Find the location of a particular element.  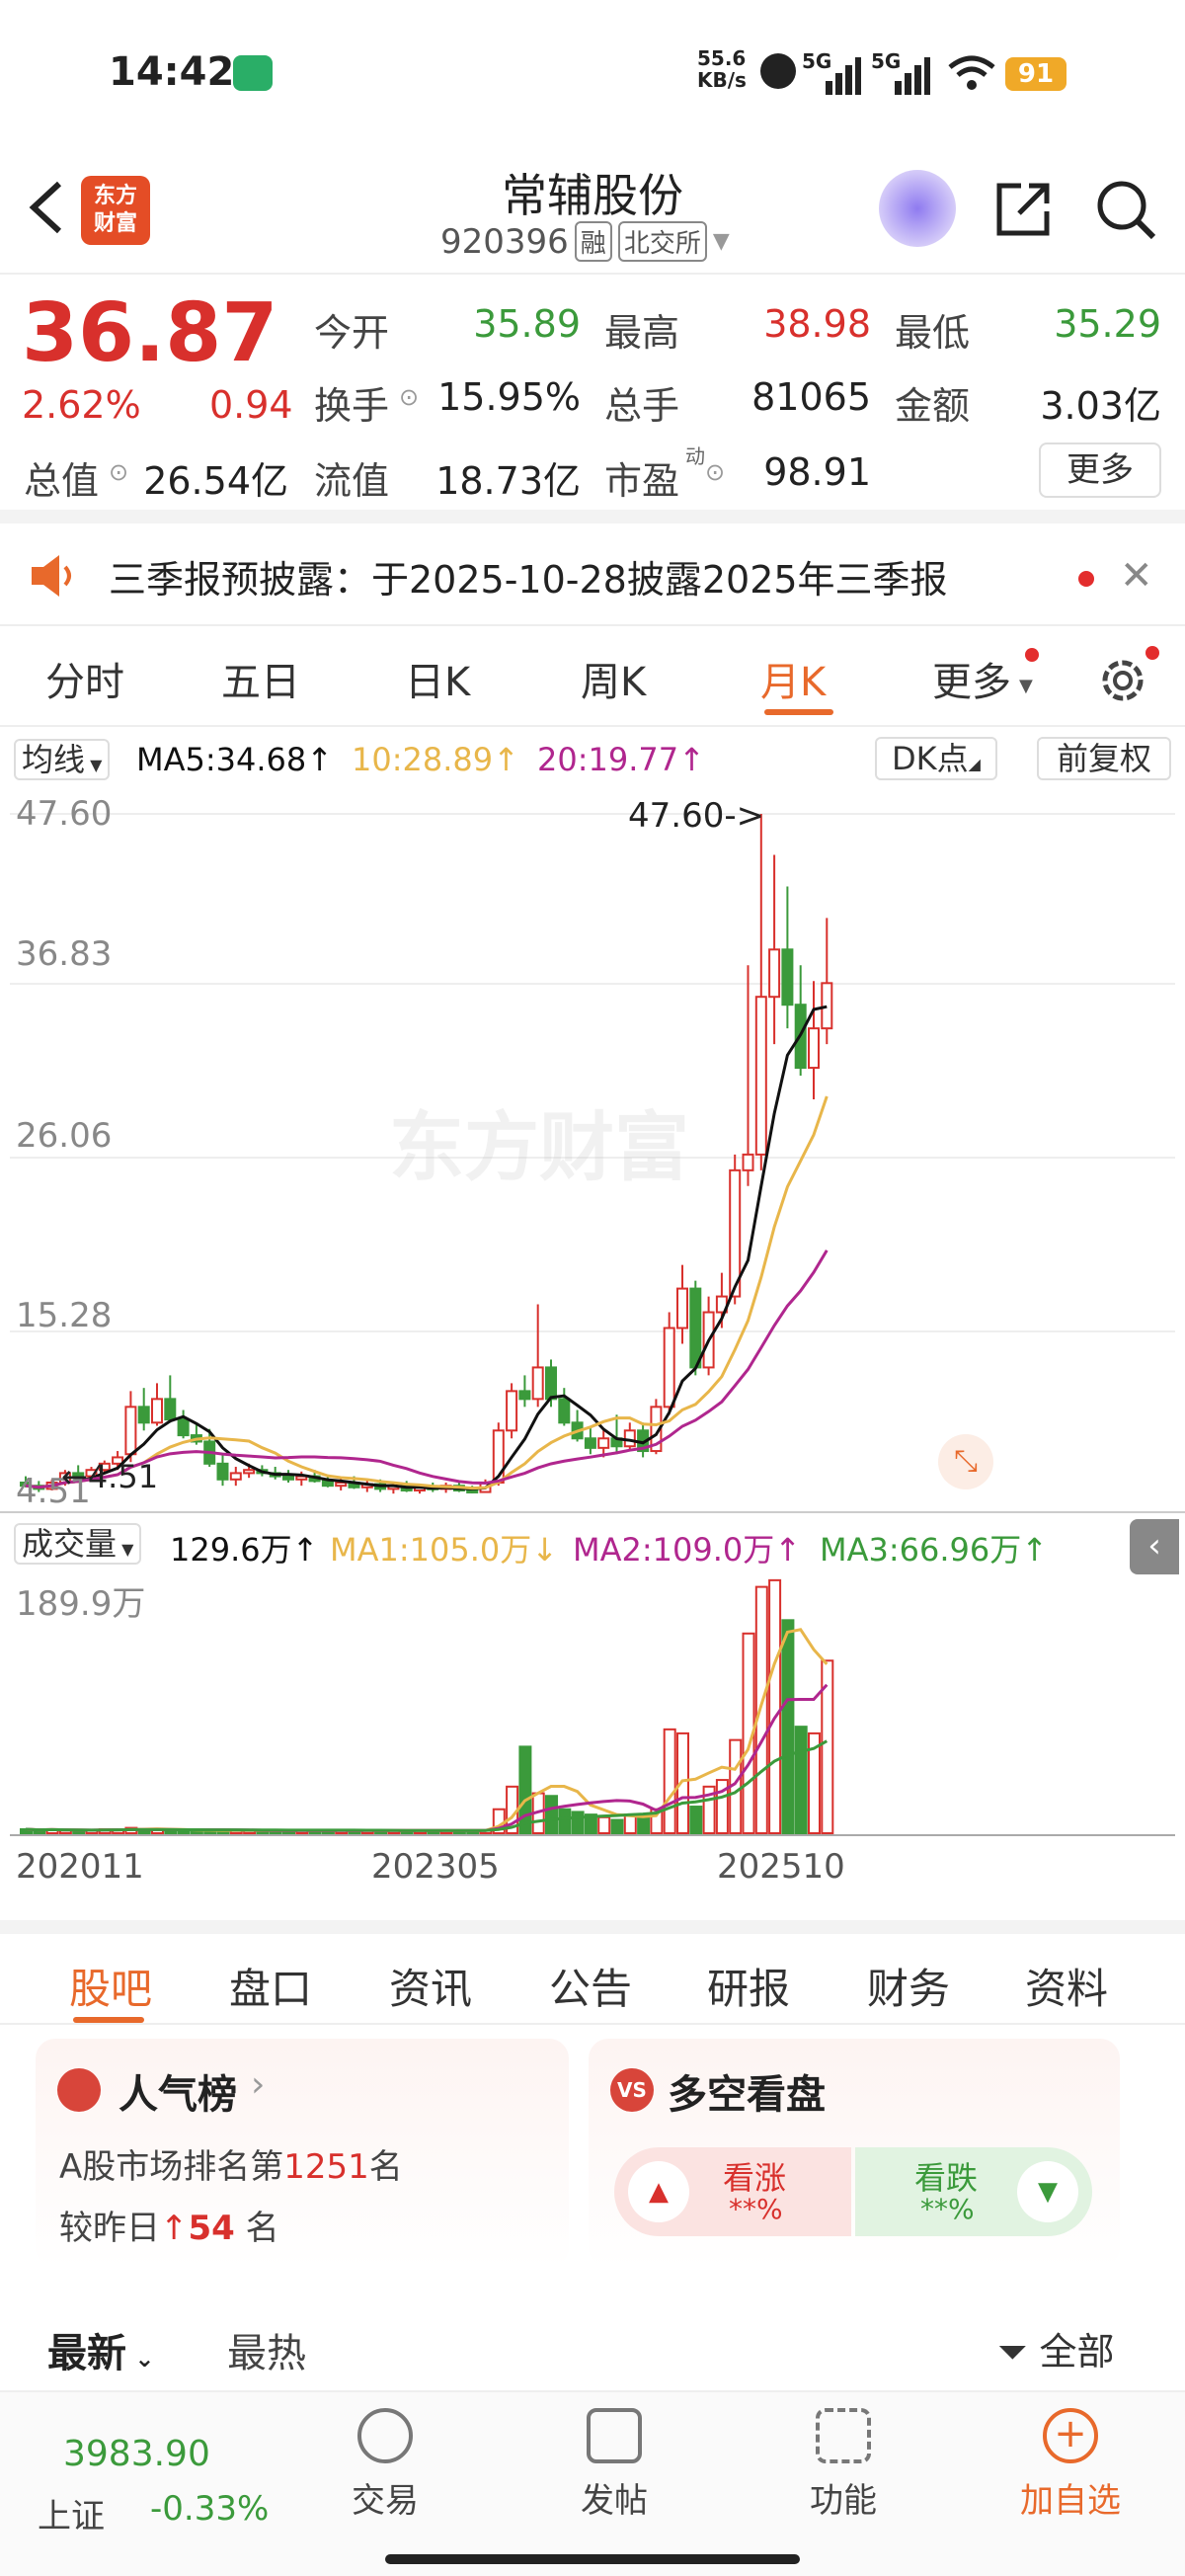

popularity-card: 人气榜 › A股市场排名第1251名 较昨日↑54 名 is located at coordinates (303, 2153).